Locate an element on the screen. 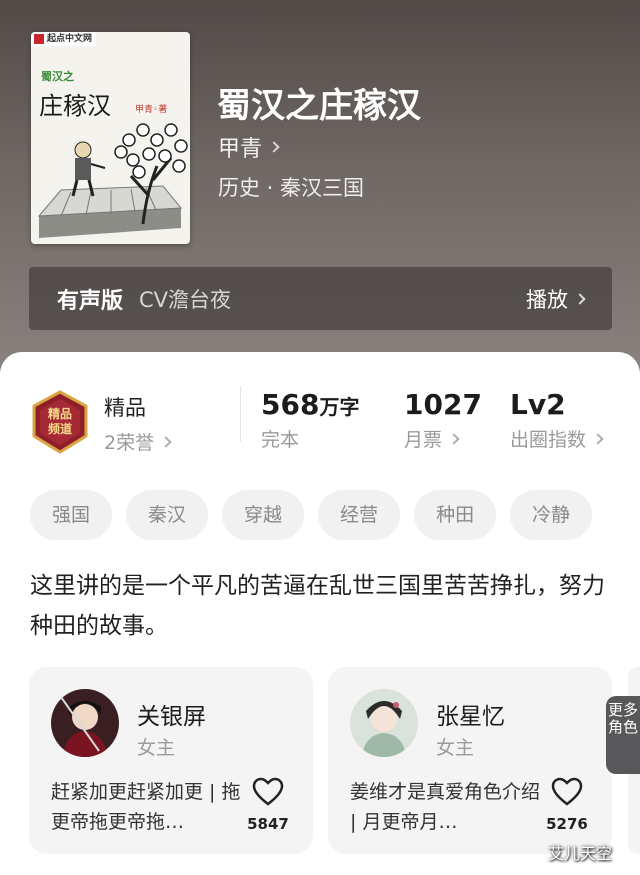  tag-chip: 种田 is located at coordinates (455, 515).